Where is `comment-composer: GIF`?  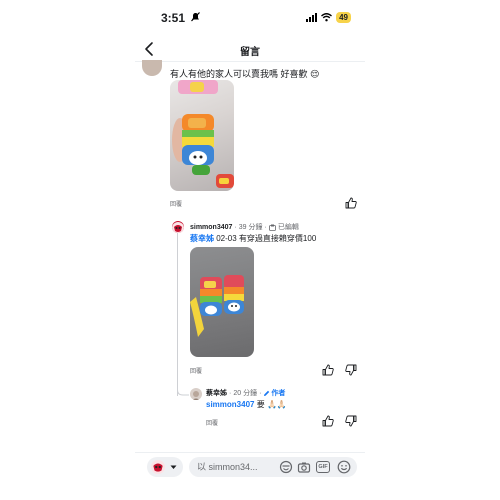 comment-composer: GIF is located at coordinates (250, 466).